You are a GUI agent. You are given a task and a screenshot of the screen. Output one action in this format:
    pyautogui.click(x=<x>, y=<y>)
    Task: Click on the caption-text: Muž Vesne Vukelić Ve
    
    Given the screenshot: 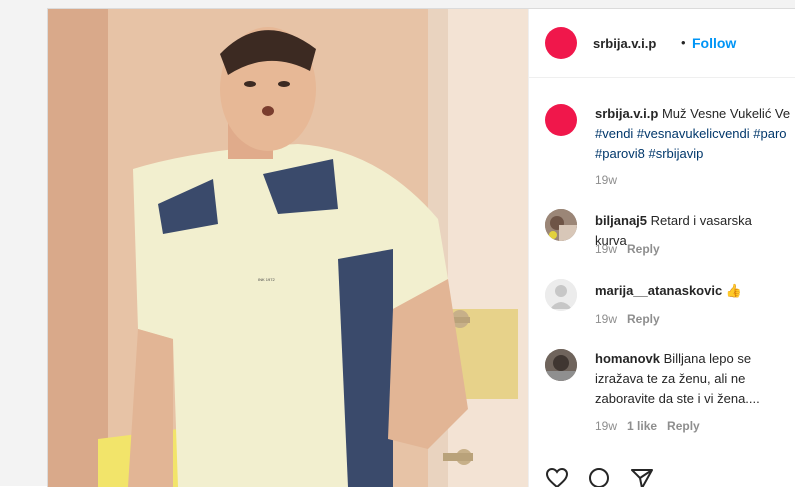 What is the action you would take?
    pyautogui.click(x=726, y=113)
    